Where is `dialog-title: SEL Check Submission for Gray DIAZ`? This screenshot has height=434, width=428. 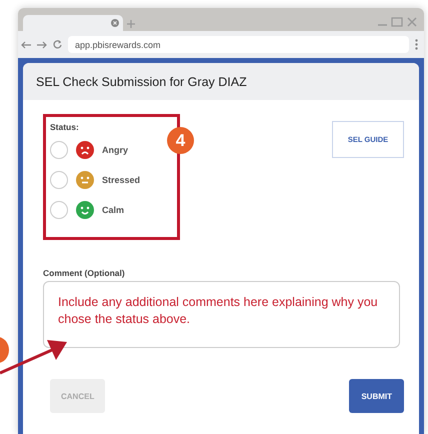 dialog-title: SEL Check Submission for Gray DIAZ is located at coordinates (221, 81).